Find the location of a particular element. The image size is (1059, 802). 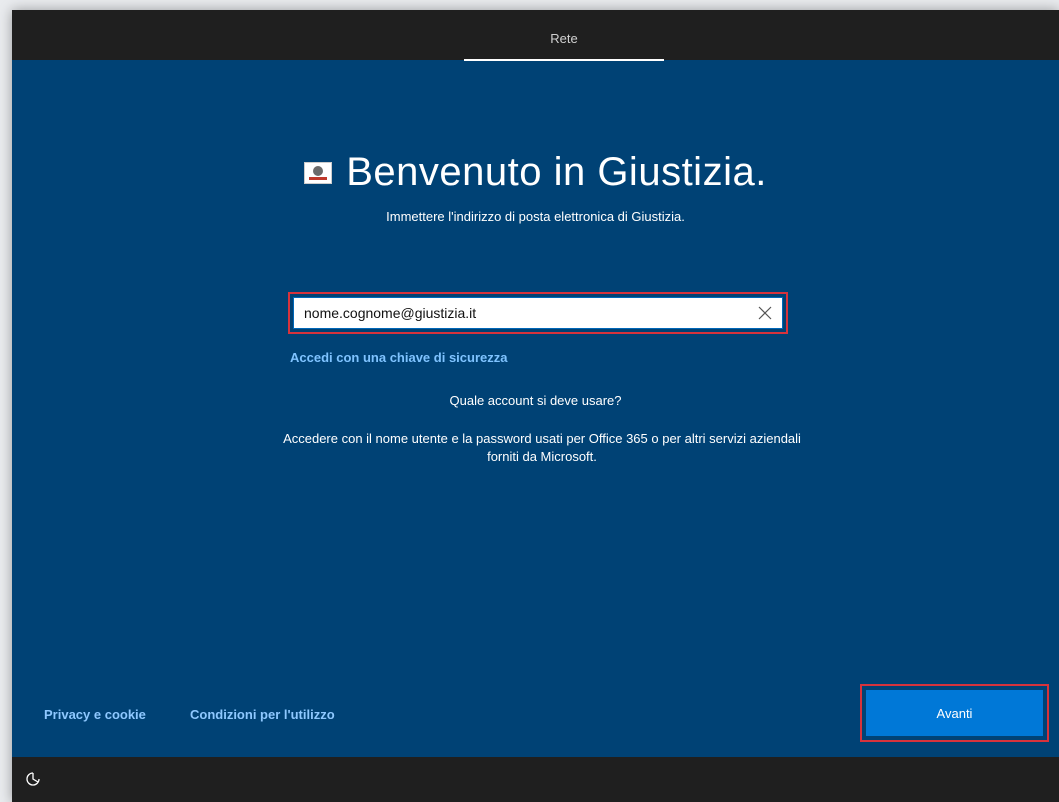

italian-emblem-icon is located at coordinates (318, 172).